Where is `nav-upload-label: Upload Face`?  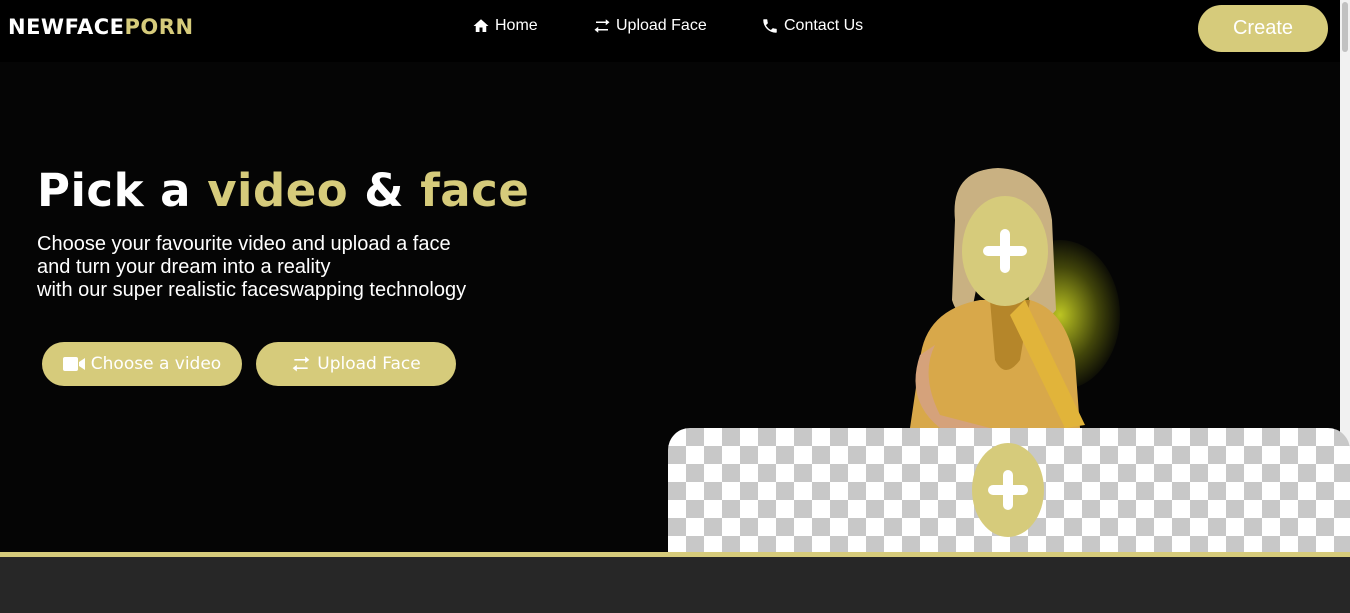
nav-upload-label: Upload Face is located at coordinates (661, 25).